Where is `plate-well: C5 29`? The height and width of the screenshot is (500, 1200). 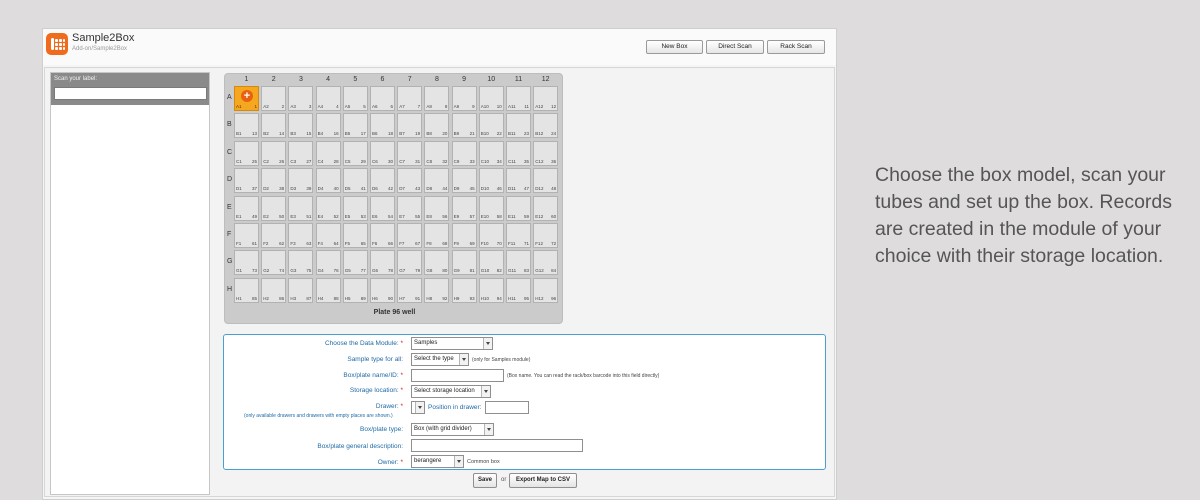 plate-well: C5 29 is located at coordinates (355, 153).